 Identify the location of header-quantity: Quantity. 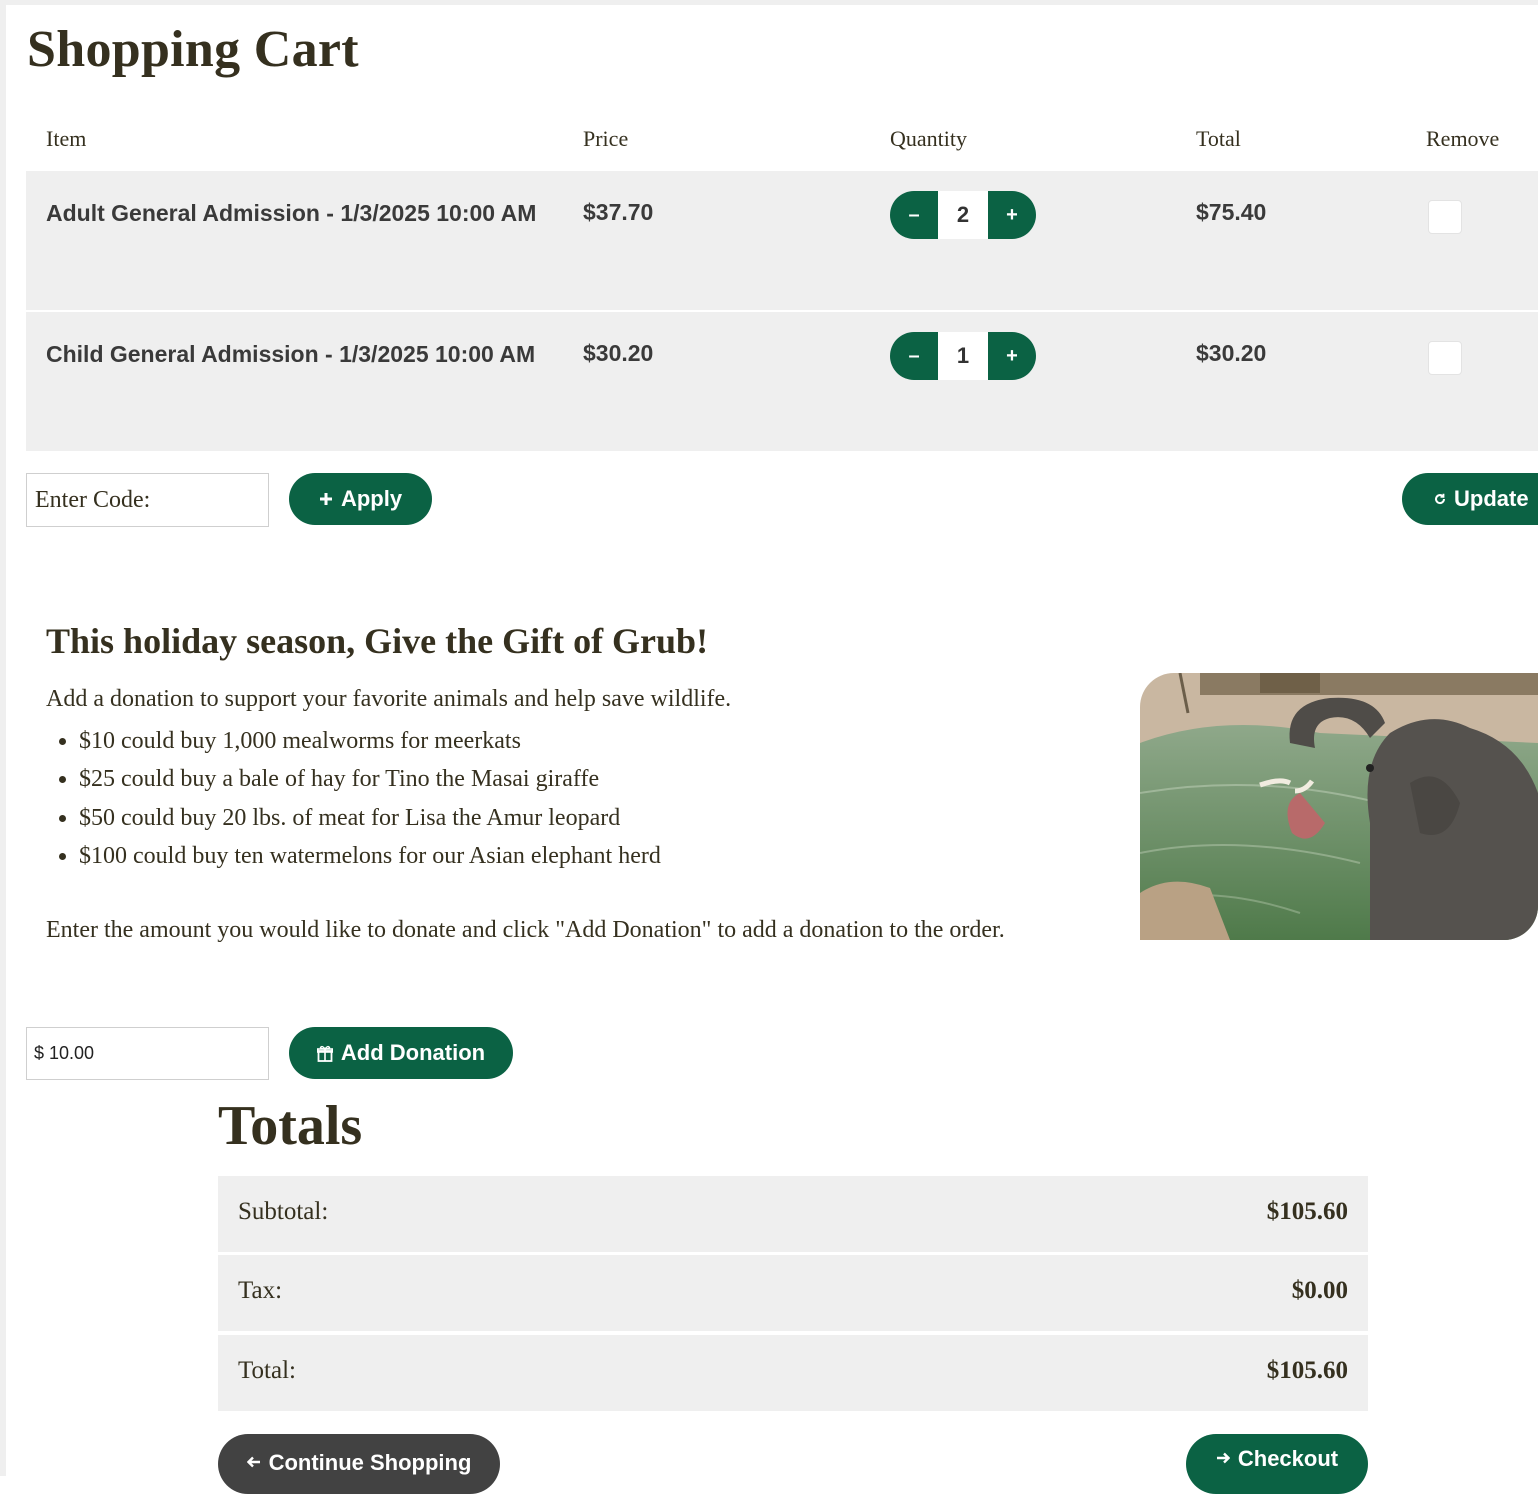
(928, 138).